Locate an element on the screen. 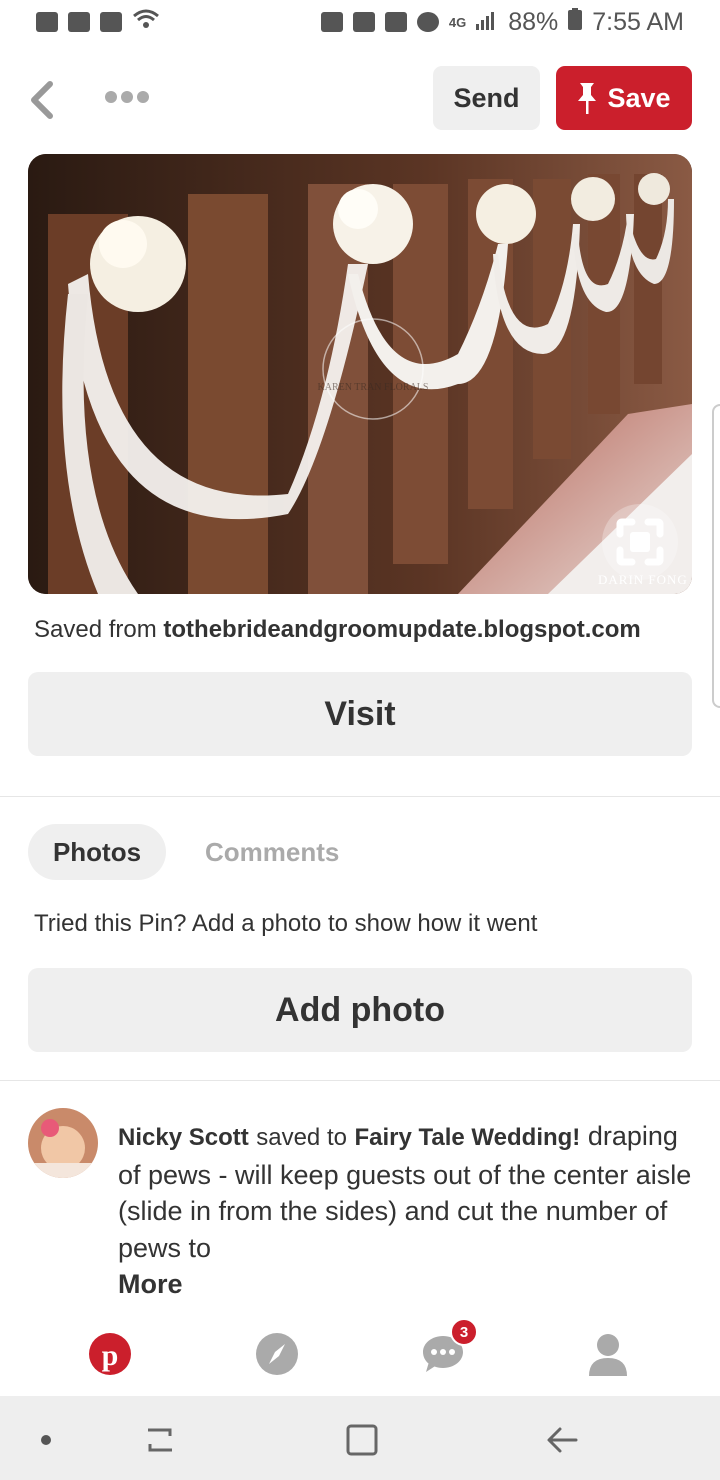 This screenshot has width=720, height=1480. battery-icon is located at coordinates (575, 22).